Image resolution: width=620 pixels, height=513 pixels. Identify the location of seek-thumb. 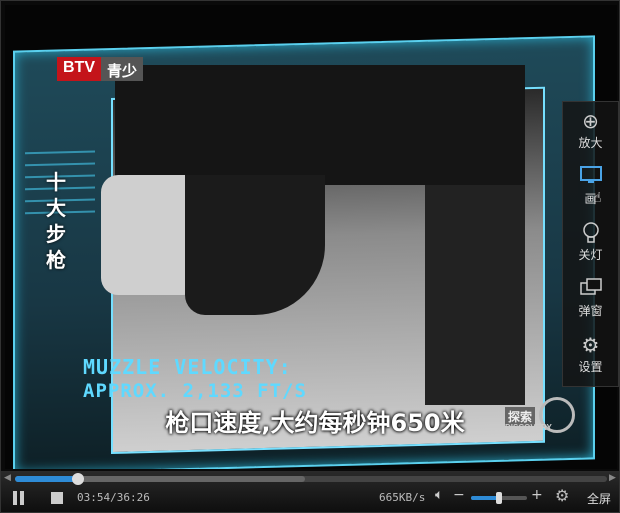
(78, 479).